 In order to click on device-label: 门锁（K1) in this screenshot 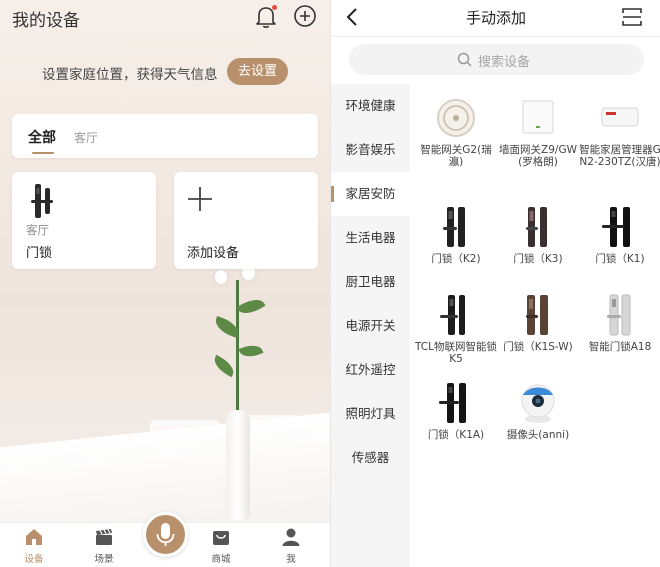, I will do `click(620, 259)`.